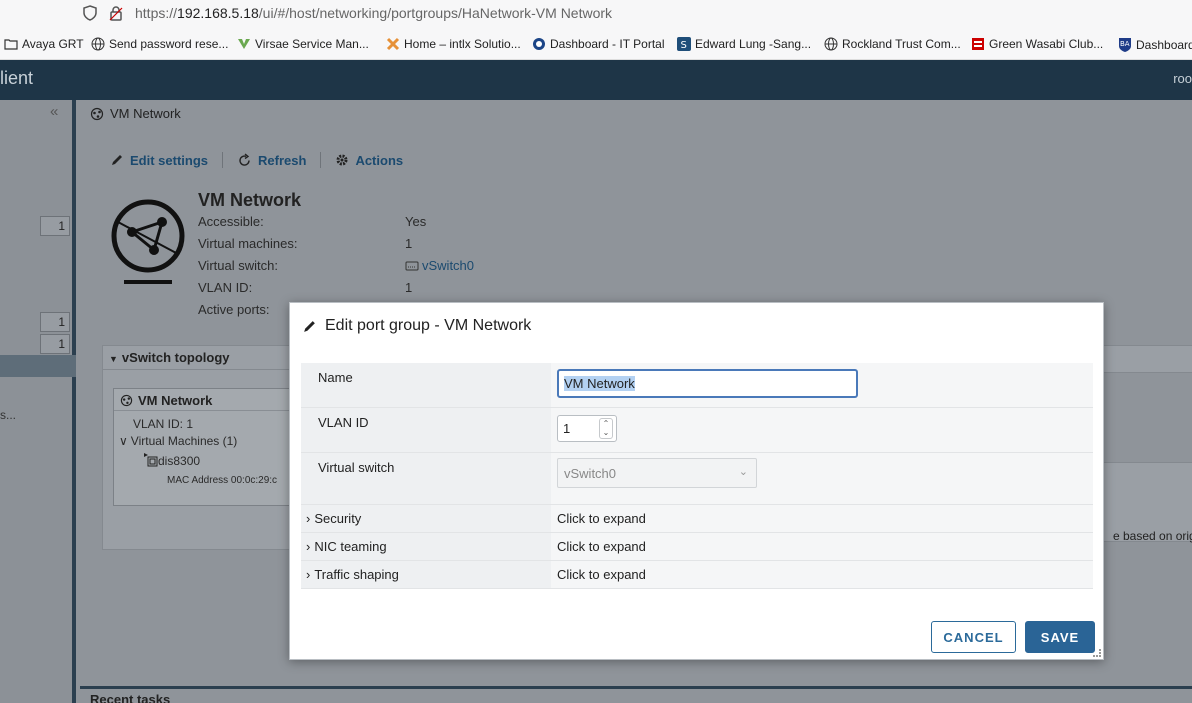  I want to click on toolbar: Edit settings Refresh Actions, so click(256, 160).